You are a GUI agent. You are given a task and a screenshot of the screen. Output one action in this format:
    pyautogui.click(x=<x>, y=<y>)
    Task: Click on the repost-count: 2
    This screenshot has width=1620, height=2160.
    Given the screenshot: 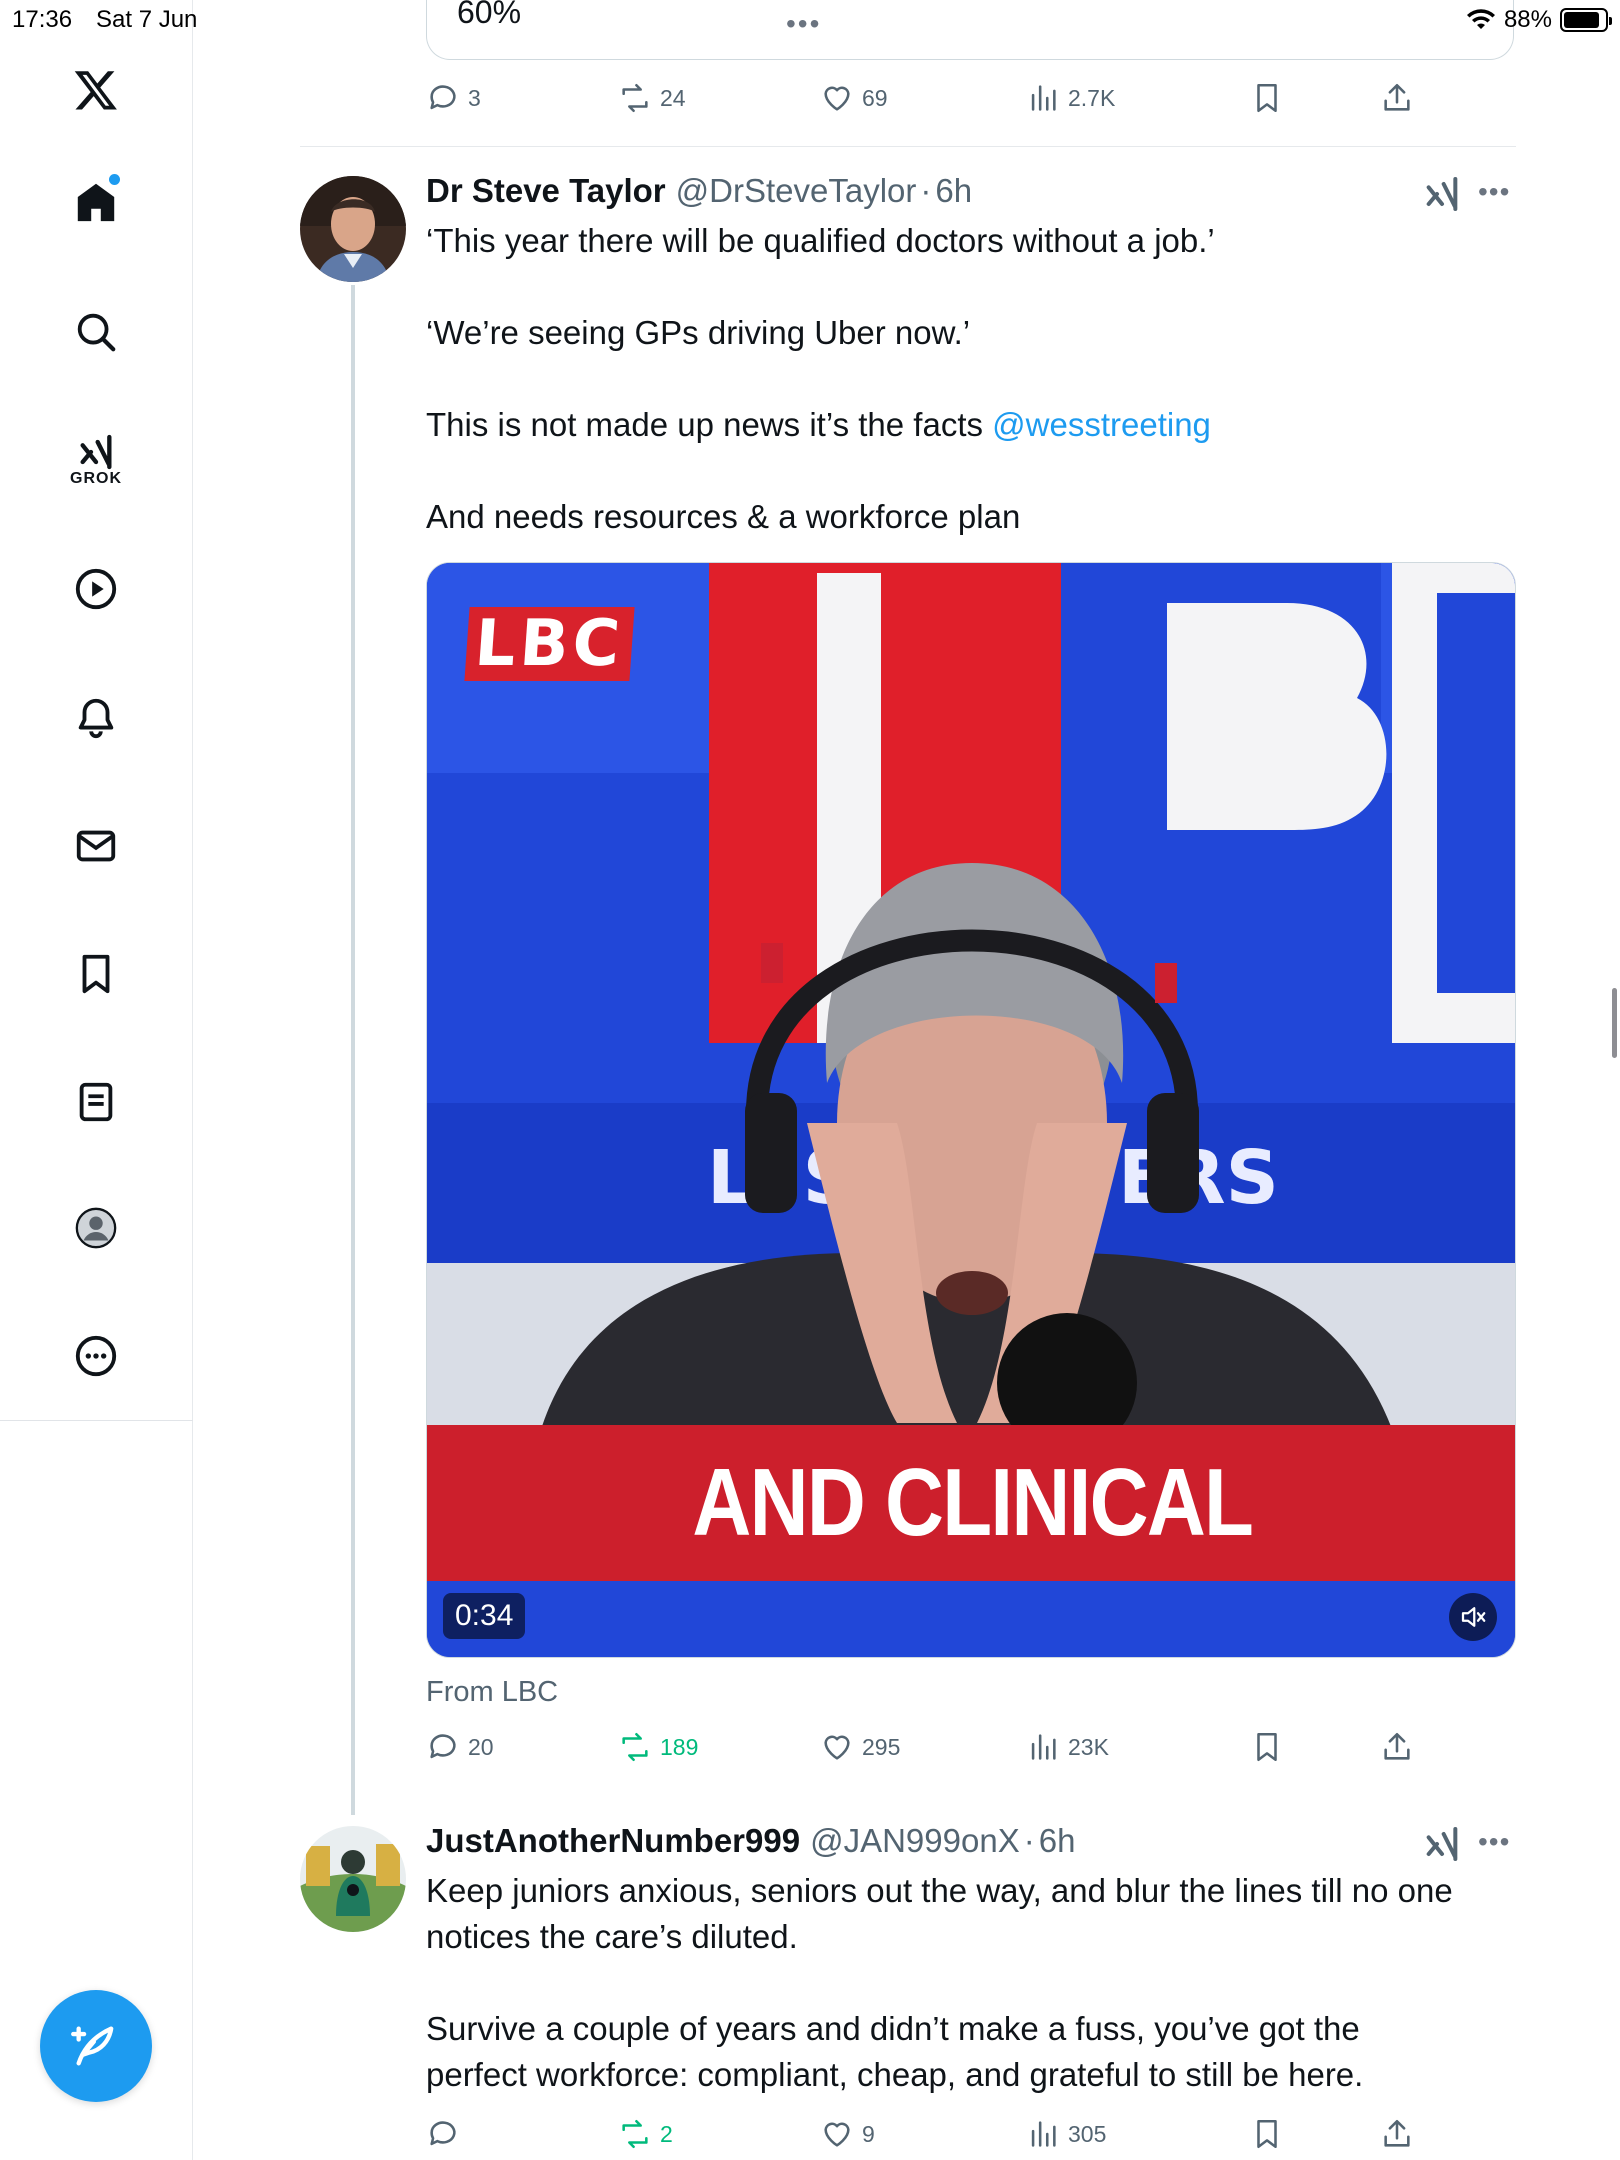 What is the action you would take?
    pyautogui.click(x=666, y=2133)
    